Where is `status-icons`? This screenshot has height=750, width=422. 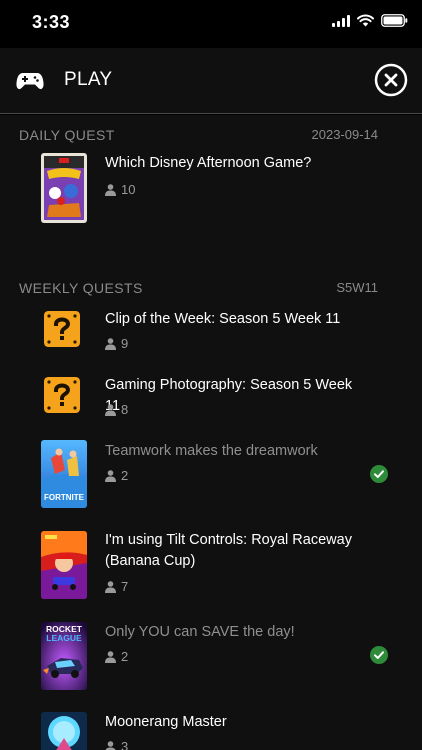 status-icons is located at coordinates (370, 20).